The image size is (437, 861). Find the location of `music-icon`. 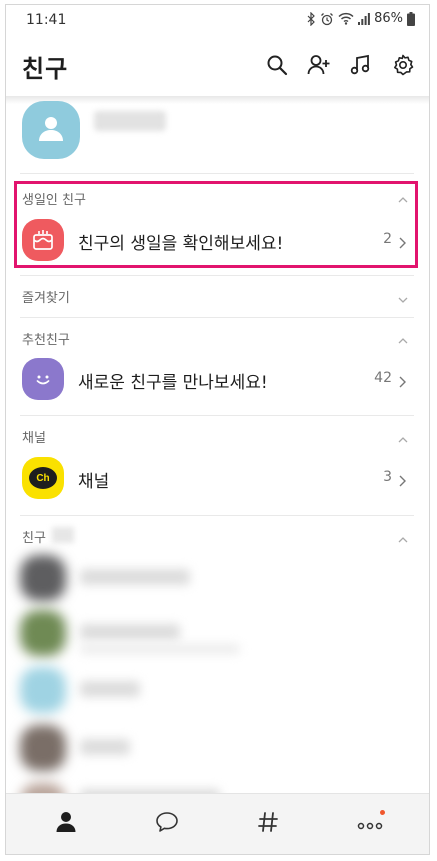

music-icon is located at coordinates (361, 67).